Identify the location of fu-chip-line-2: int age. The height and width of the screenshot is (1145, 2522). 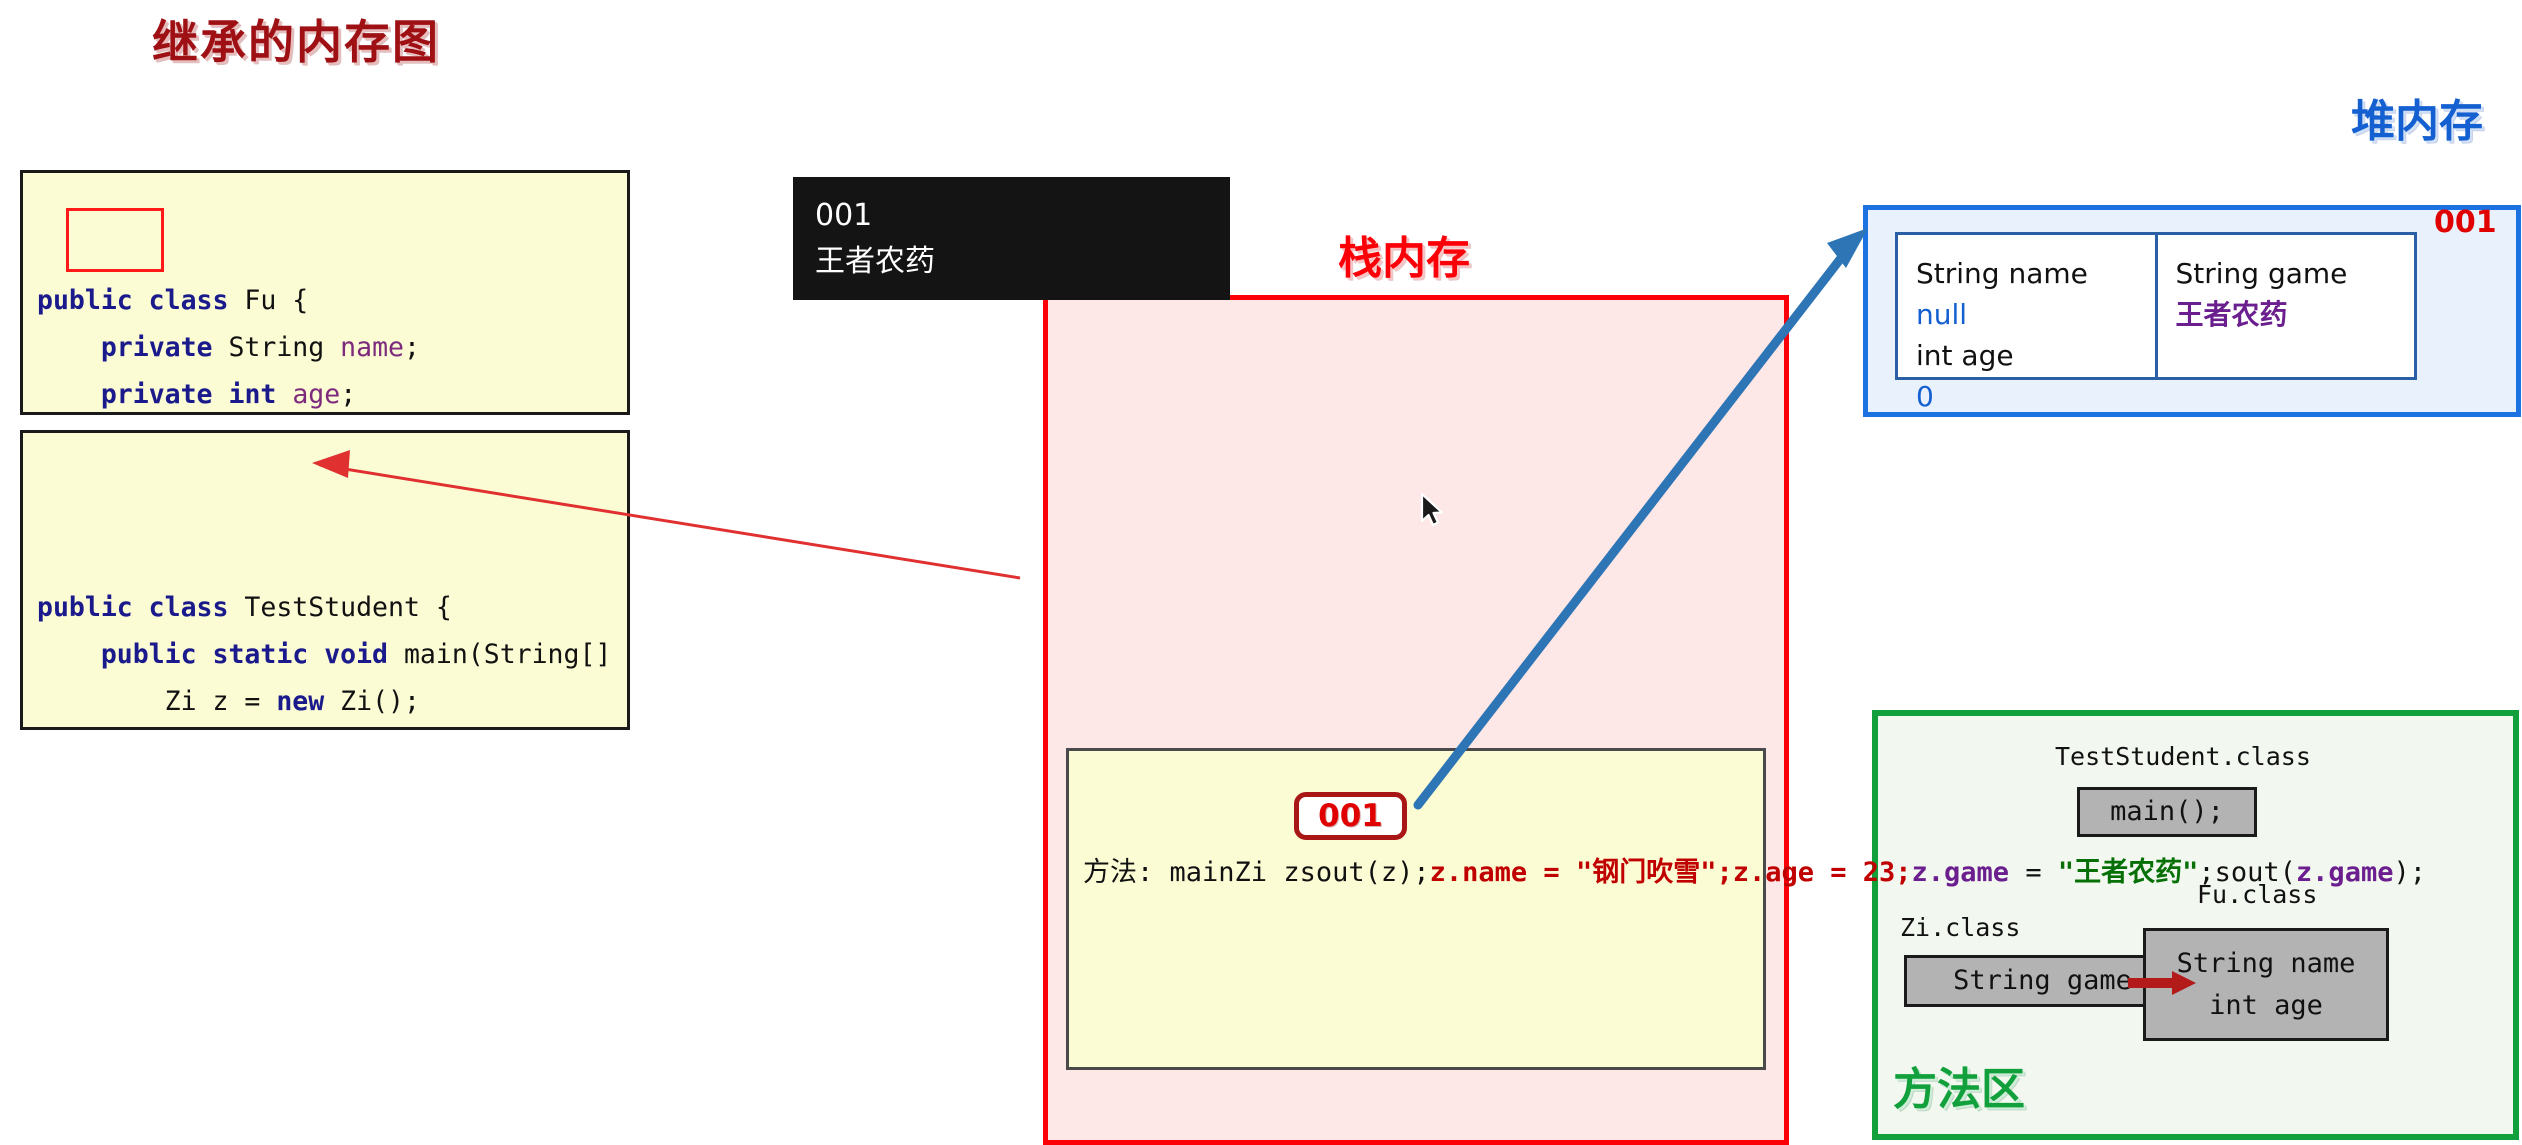
(2266, 1005).